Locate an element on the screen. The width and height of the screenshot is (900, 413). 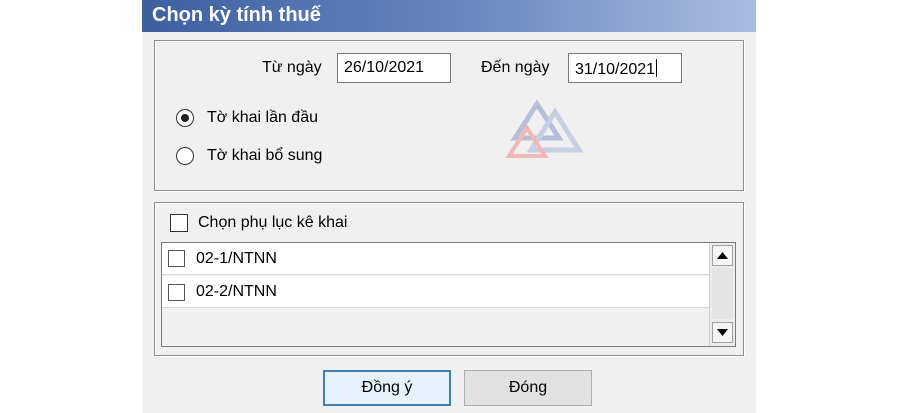
list-item: 02-1/NTNN is located at coordinates (436, 259).